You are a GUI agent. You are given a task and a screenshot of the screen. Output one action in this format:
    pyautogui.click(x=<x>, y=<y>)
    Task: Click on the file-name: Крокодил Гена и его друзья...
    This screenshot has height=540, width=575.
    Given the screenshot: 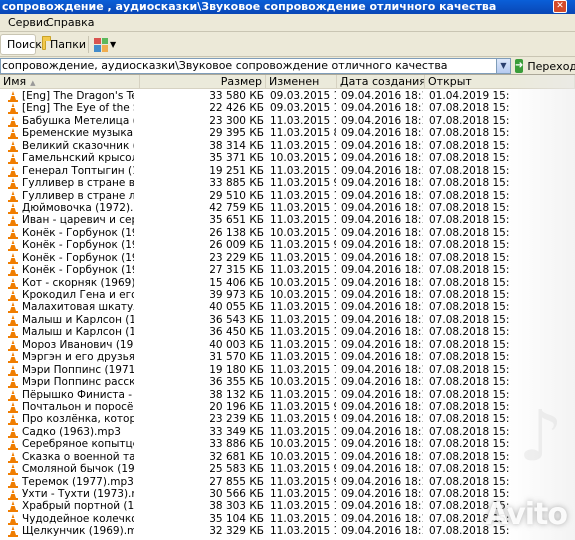 What is the action you would take?
    pyautogui.click(x=78, y=295)
    